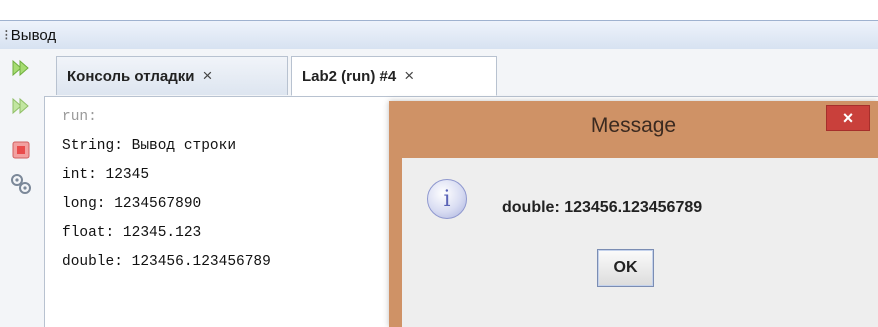 This screenshot has height=327, width=878. I want to click on console-line: float: 12345.123, so click(132, 233).